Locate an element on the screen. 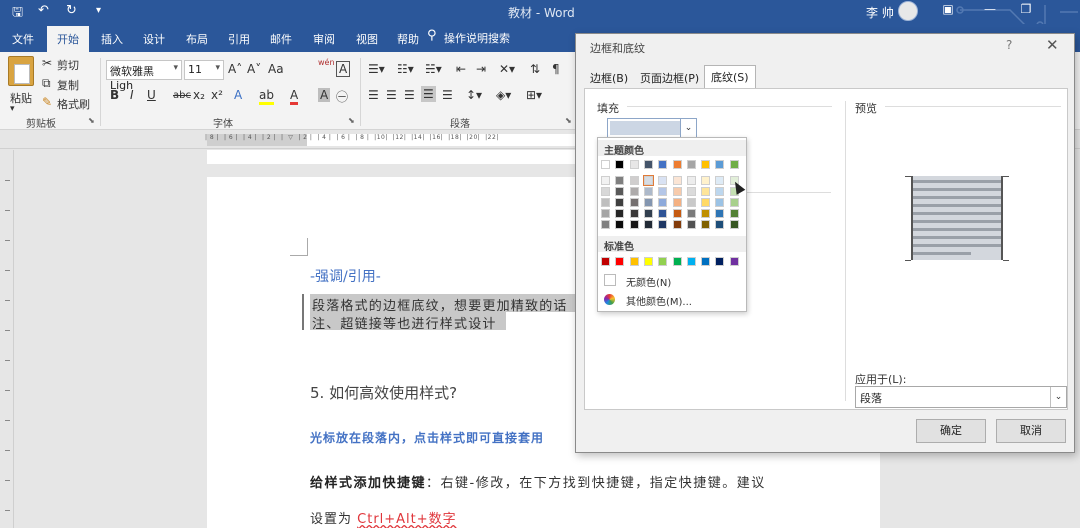  tab-layout: 布局 is located at coordinates (197, 39).